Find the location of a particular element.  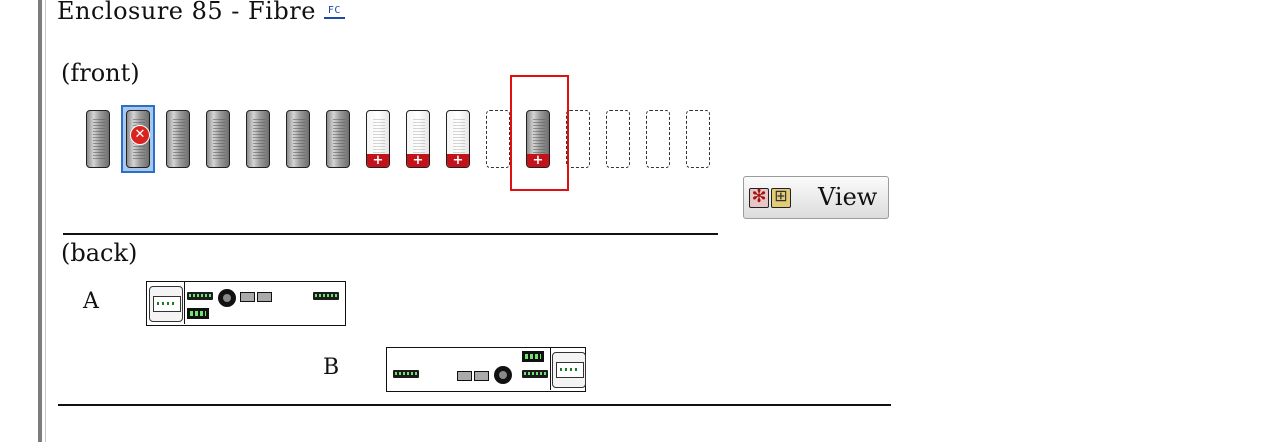

front-drive-bays: ✕ + + + + is located at coordinates (406, 139).